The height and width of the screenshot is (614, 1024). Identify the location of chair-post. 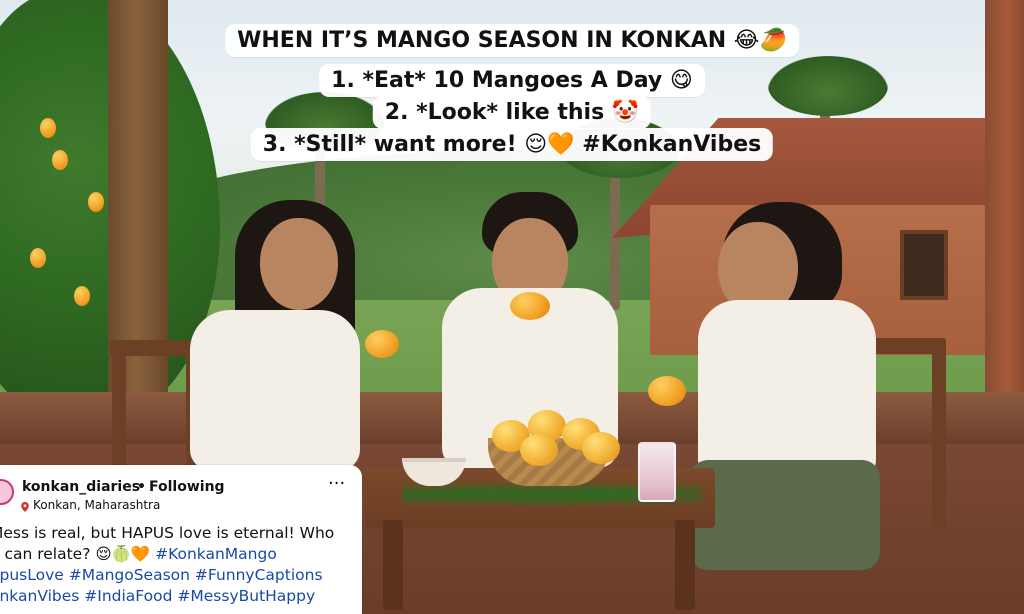
(939, 433).